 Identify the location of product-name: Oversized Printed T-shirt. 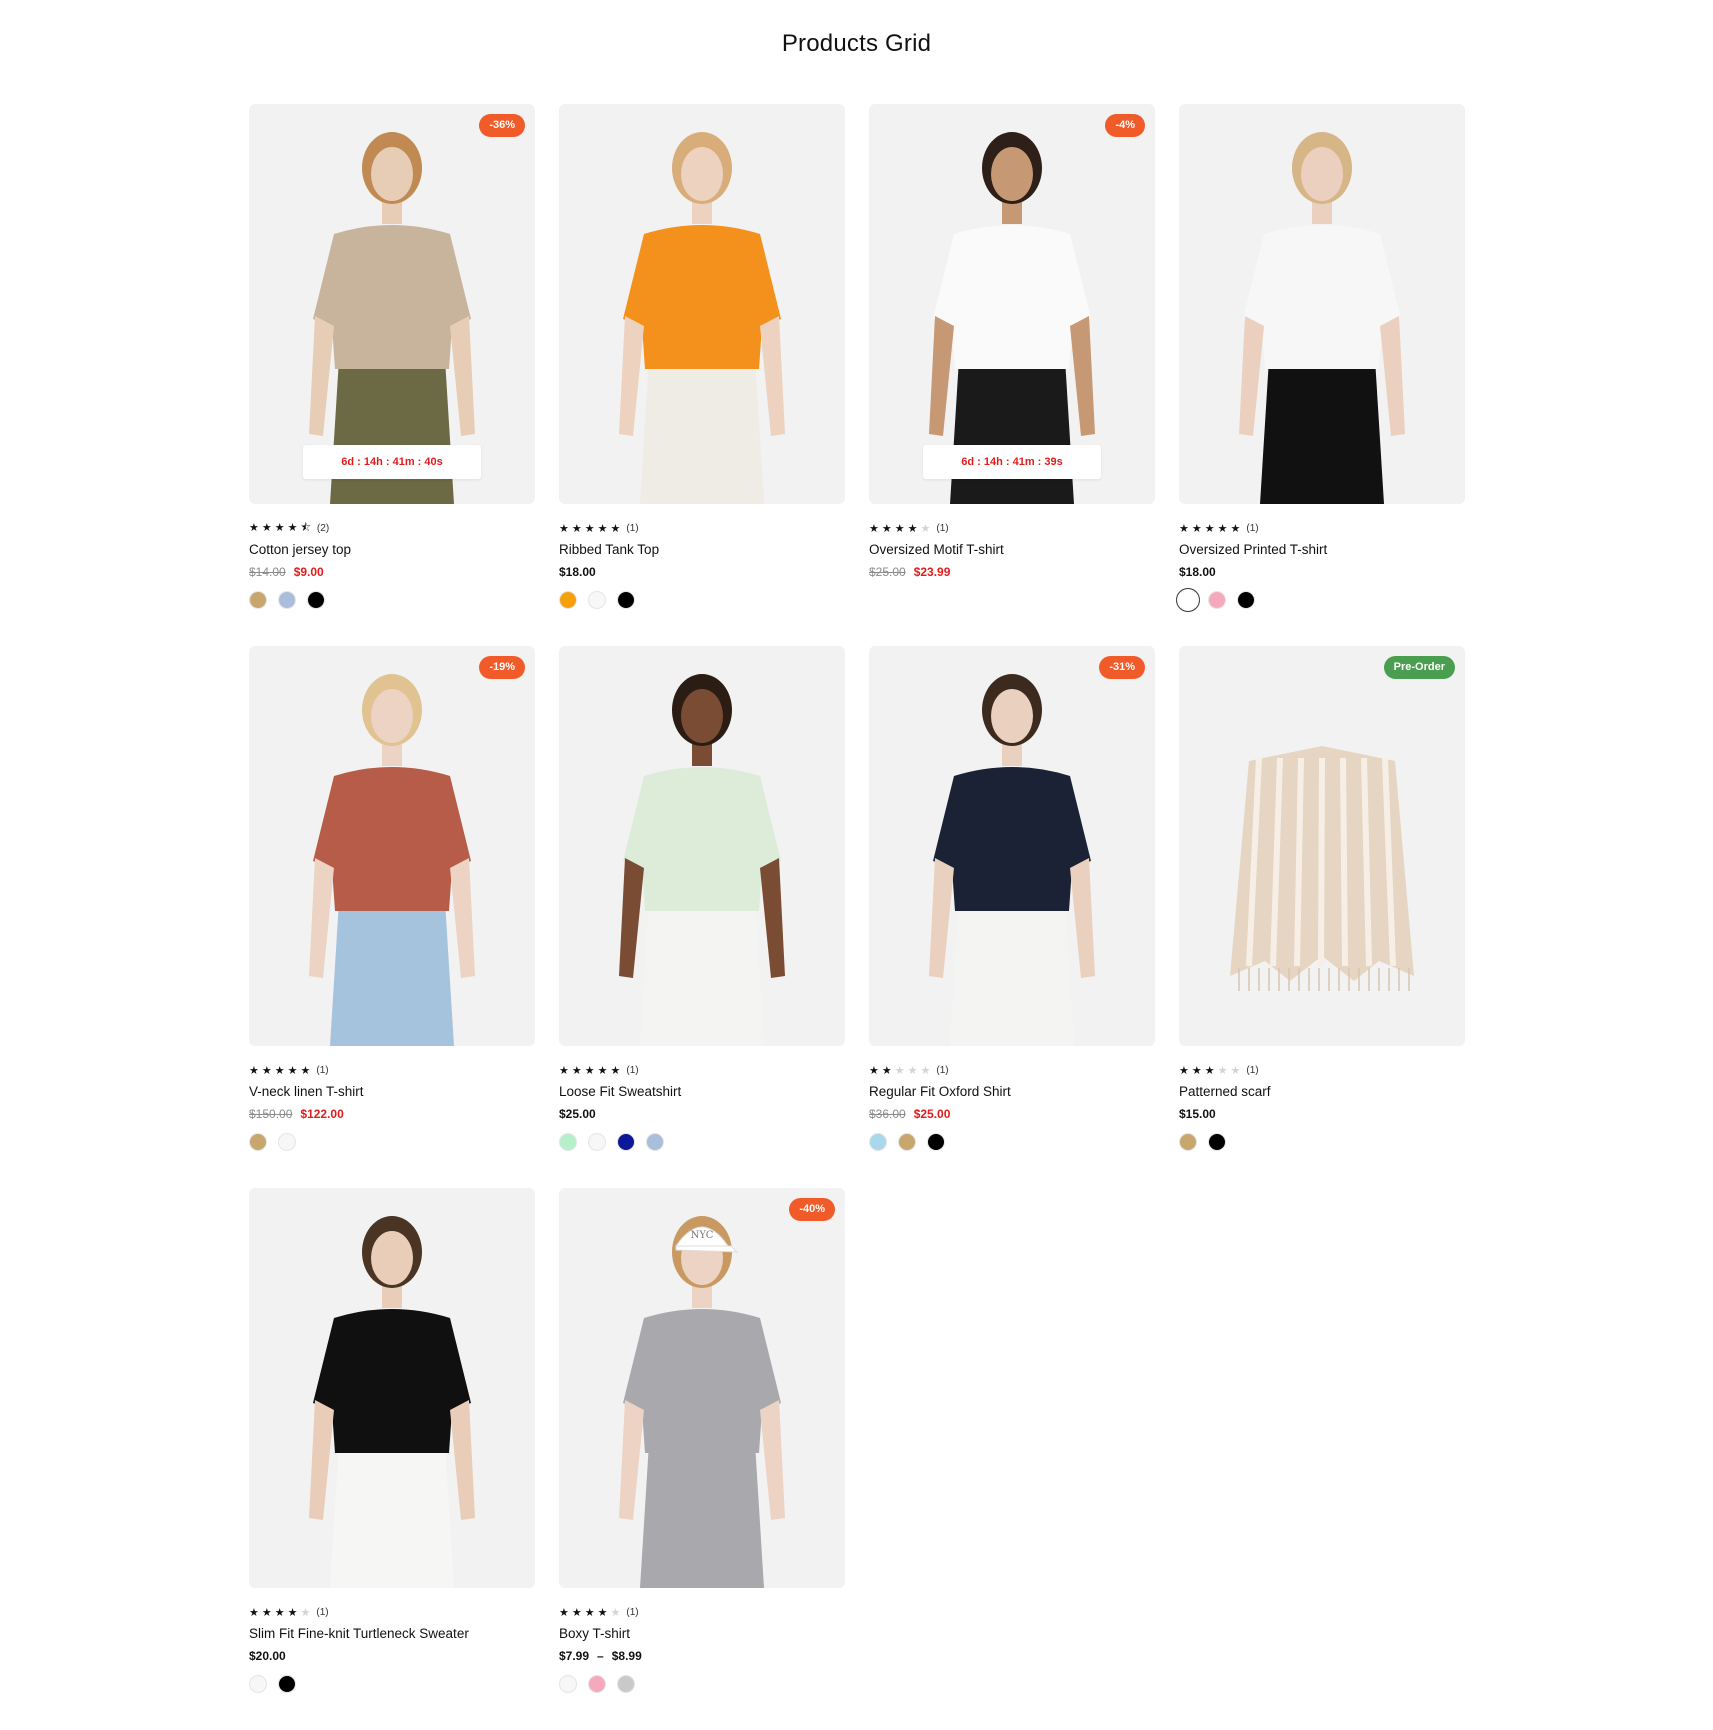
(1322, 549).